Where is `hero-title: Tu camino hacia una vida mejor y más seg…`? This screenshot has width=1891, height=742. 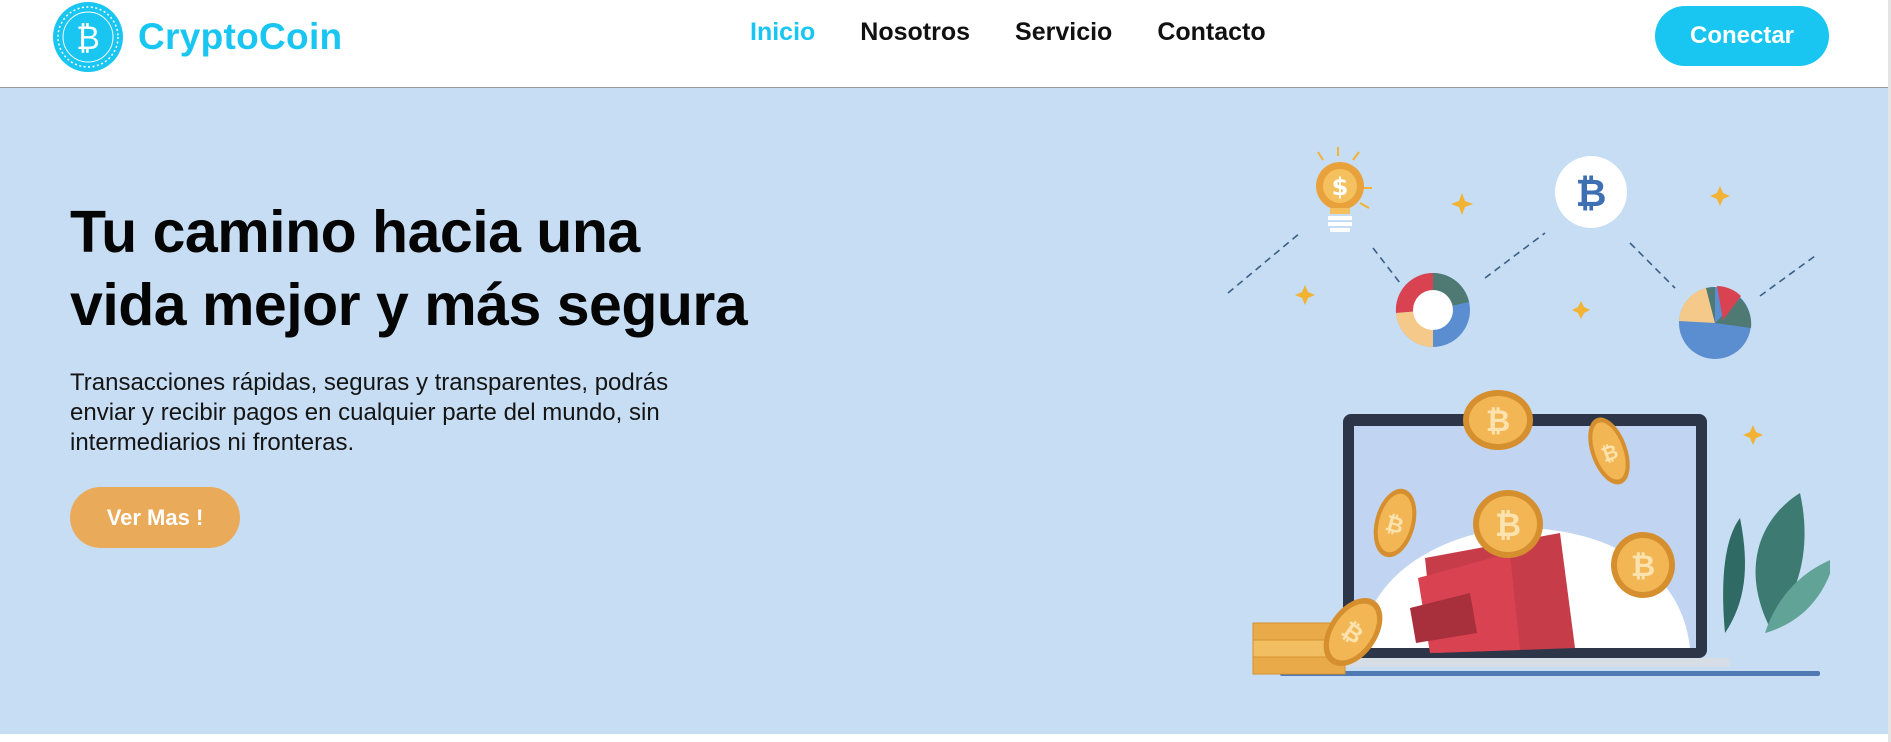
hero-title: Tu camino hacia una vida mejor y más seg… is located at coordinates (450, 269).